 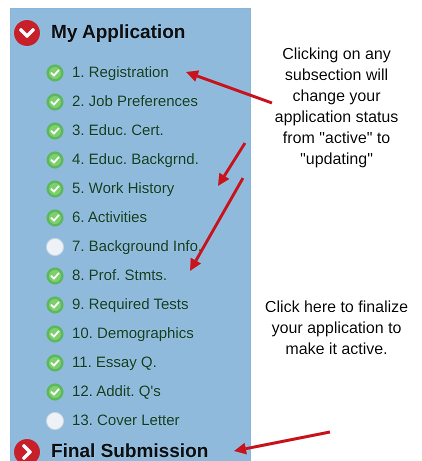 I want to click on subsection-link: 10. Demographics, so click(x=148, y=333).